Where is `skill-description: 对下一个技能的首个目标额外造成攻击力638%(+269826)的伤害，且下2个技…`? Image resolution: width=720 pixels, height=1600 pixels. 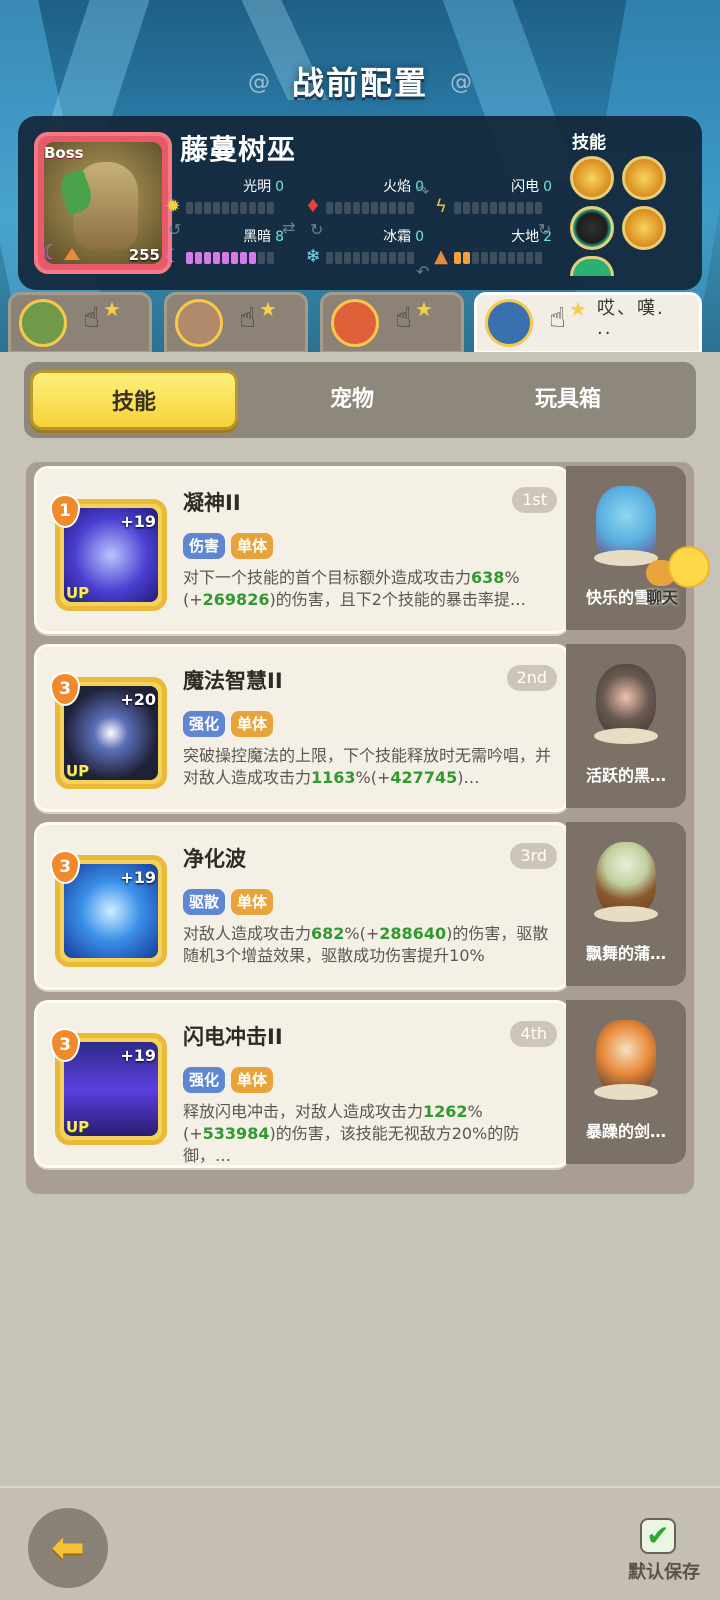
skill-description: 对下一个技能的首个目标额外造成攻击力638%(+269826)的伤害，且下2个技… is located at coordinates (354, 588).